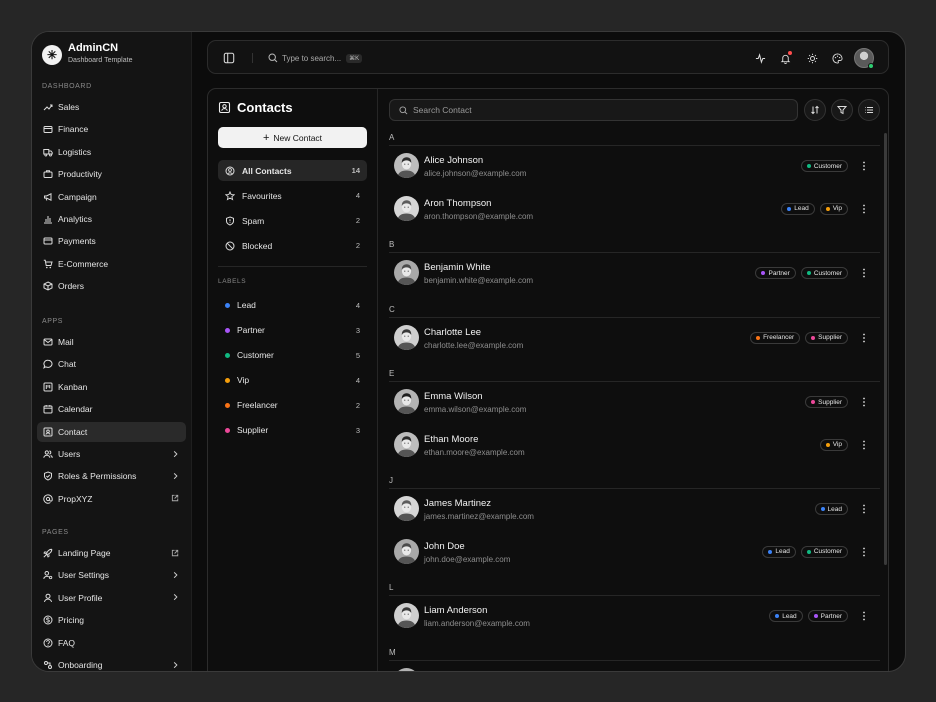  Describe the element at coordinates (87, 54) in the screenshot. I see `brand: ✳ AdminCN Dashboard Template` at that location.